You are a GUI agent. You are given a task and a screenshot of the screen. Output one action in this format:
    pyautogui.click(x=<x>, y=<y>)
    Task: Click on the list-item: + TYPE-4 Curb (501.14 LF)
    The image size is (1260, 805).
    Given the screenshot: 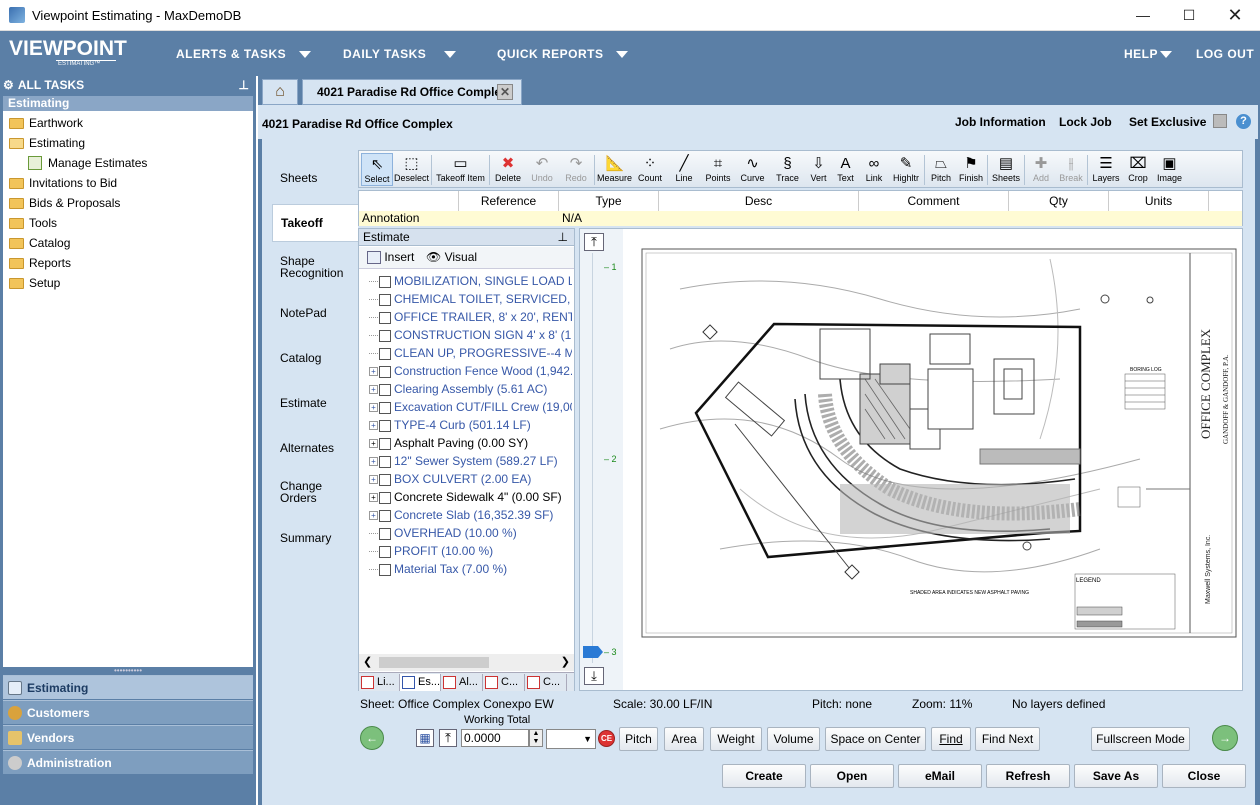 What is the action you would take?
    pyautogui.click(x=470, y=425)
    